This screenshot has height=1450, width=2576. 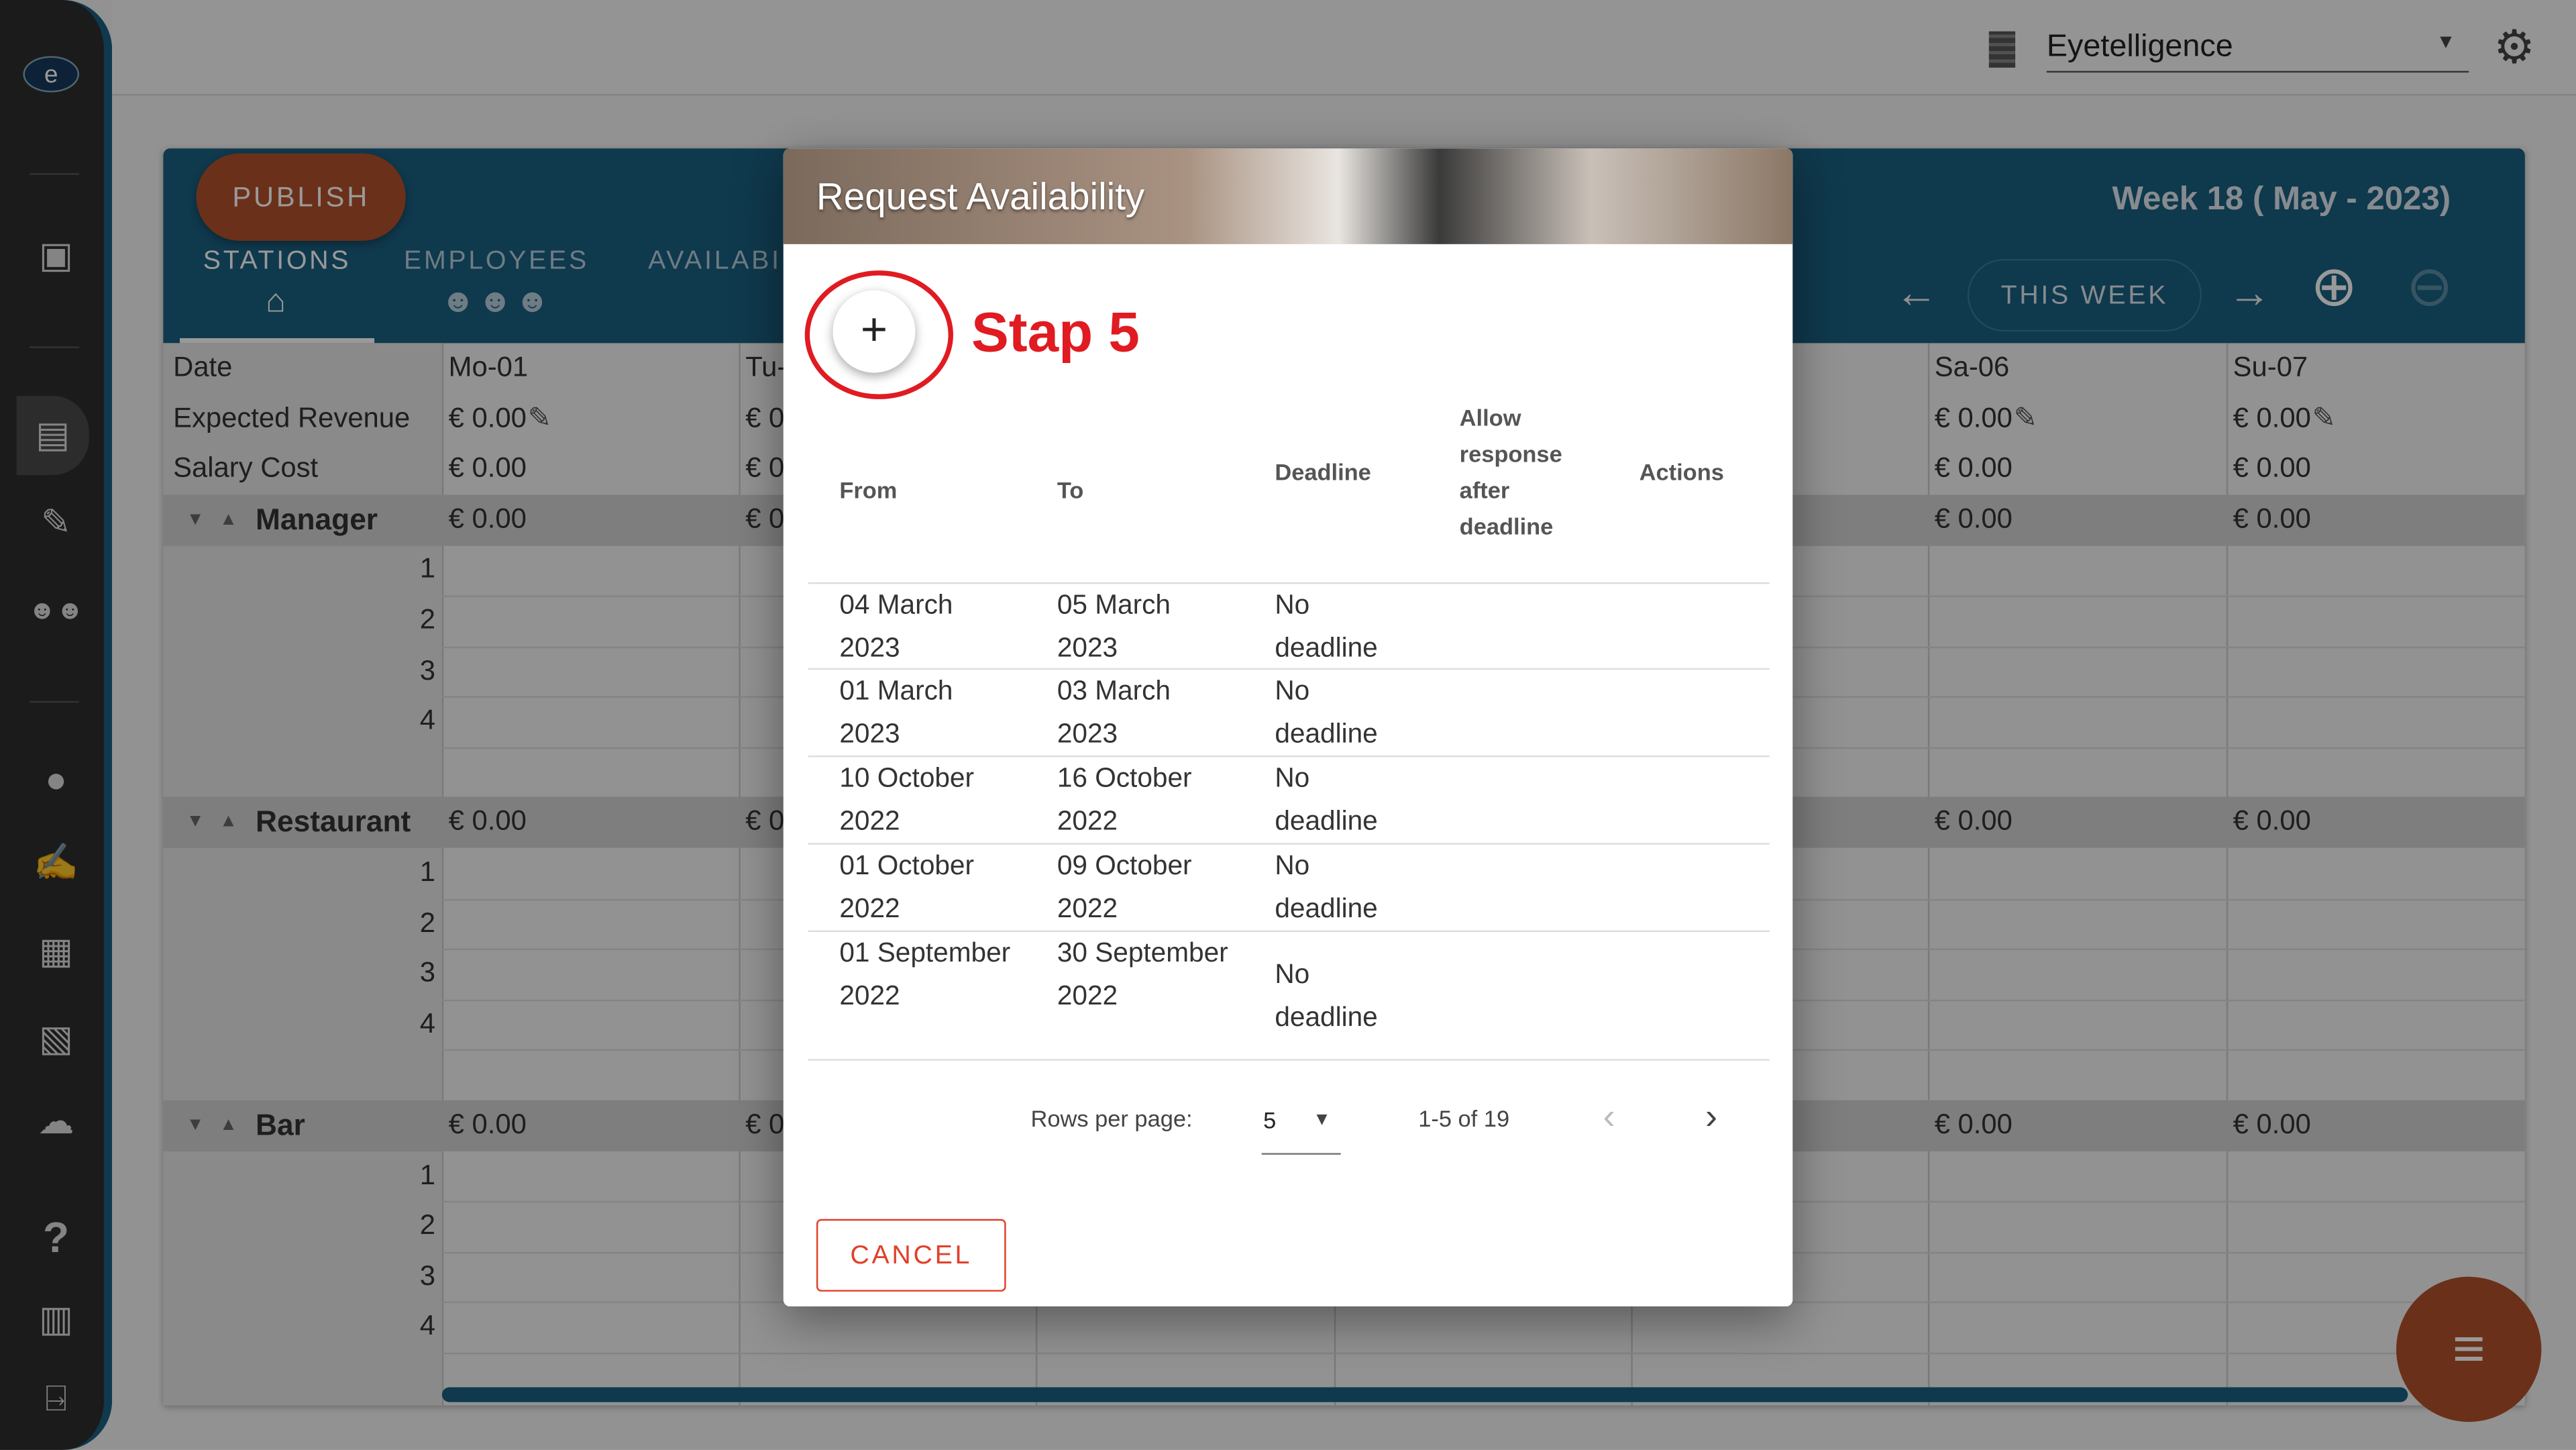 I want to click on previous-page-icon: ‹, so click(x=1609, y=1116).